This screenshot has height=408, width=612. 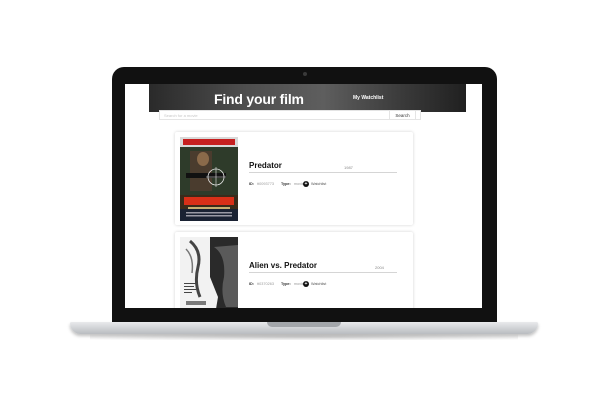 I want to click on search-bar, so click(x=290, y=115).